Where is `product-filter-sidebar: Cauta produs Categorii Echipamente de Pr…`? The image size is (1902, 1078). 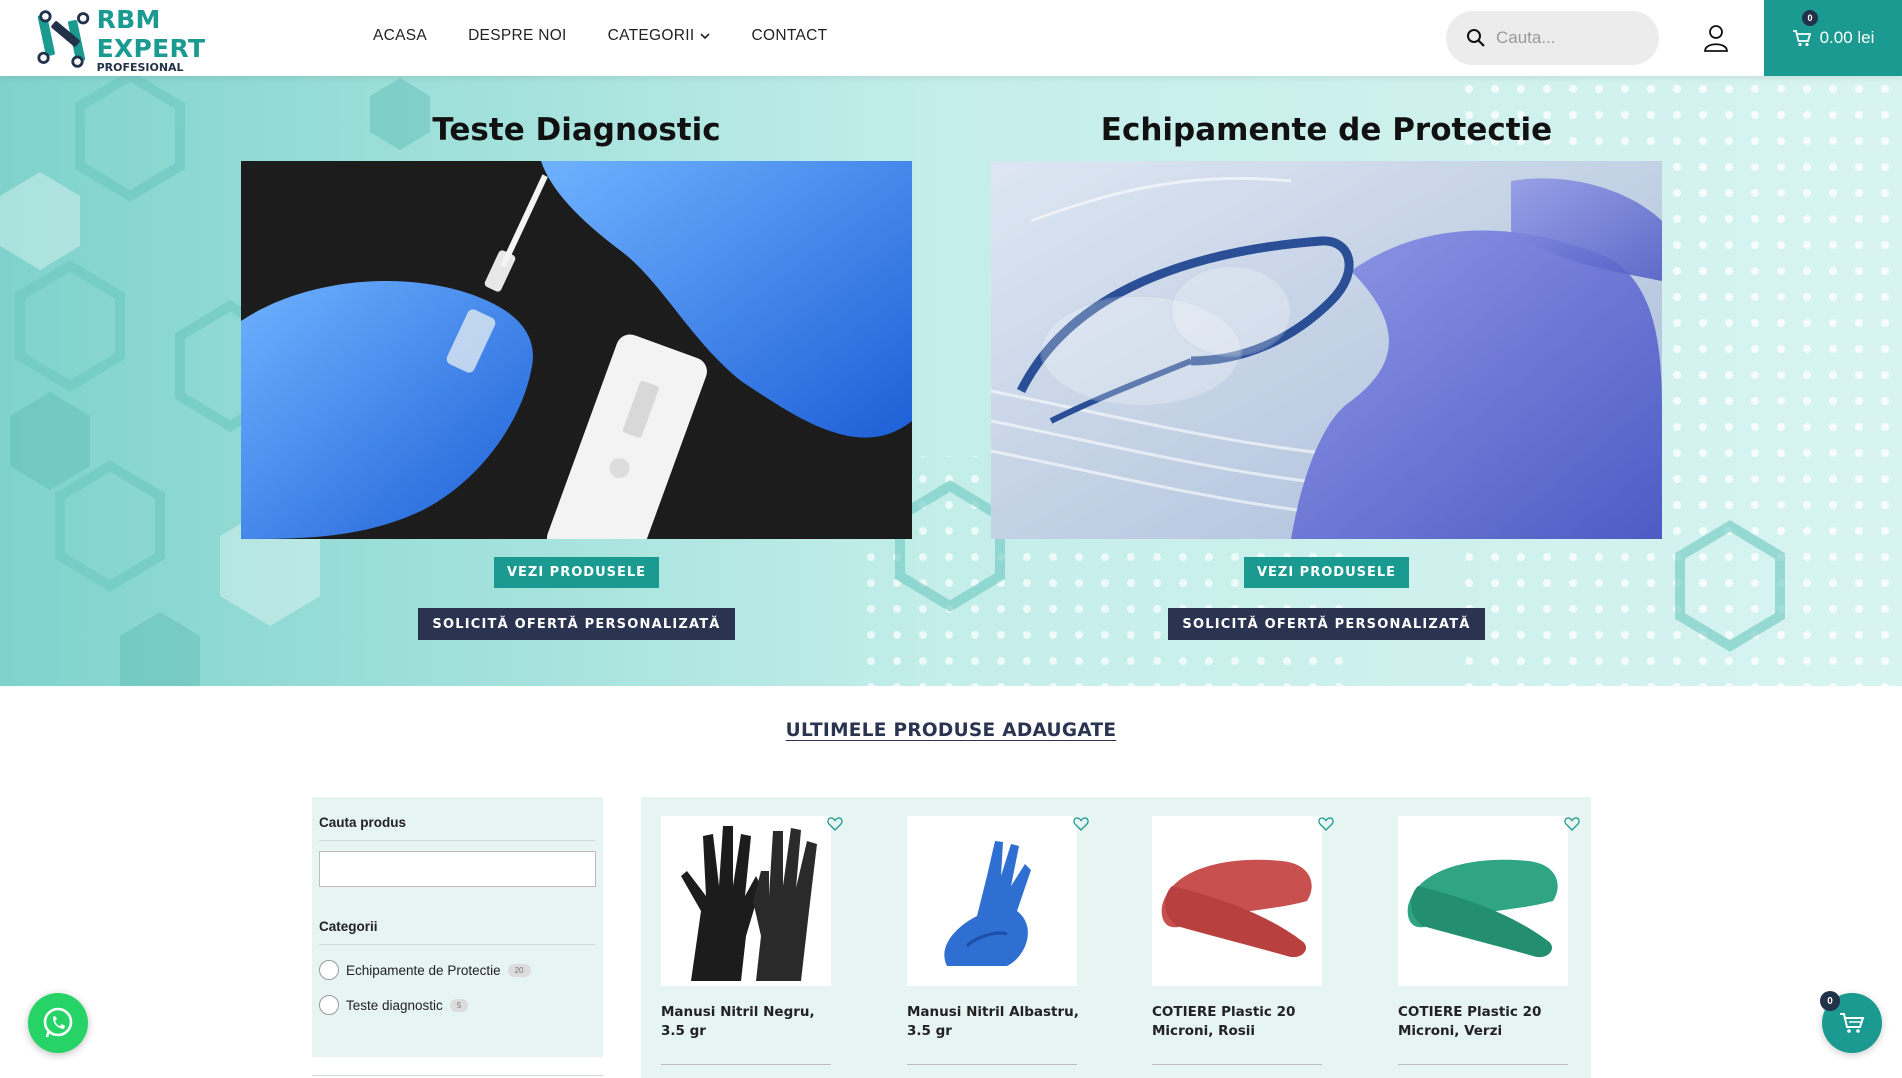 product-filter-sidebar: Cauta produs Categorii Echipamente de Pr… is located at coordinates (457, 927).